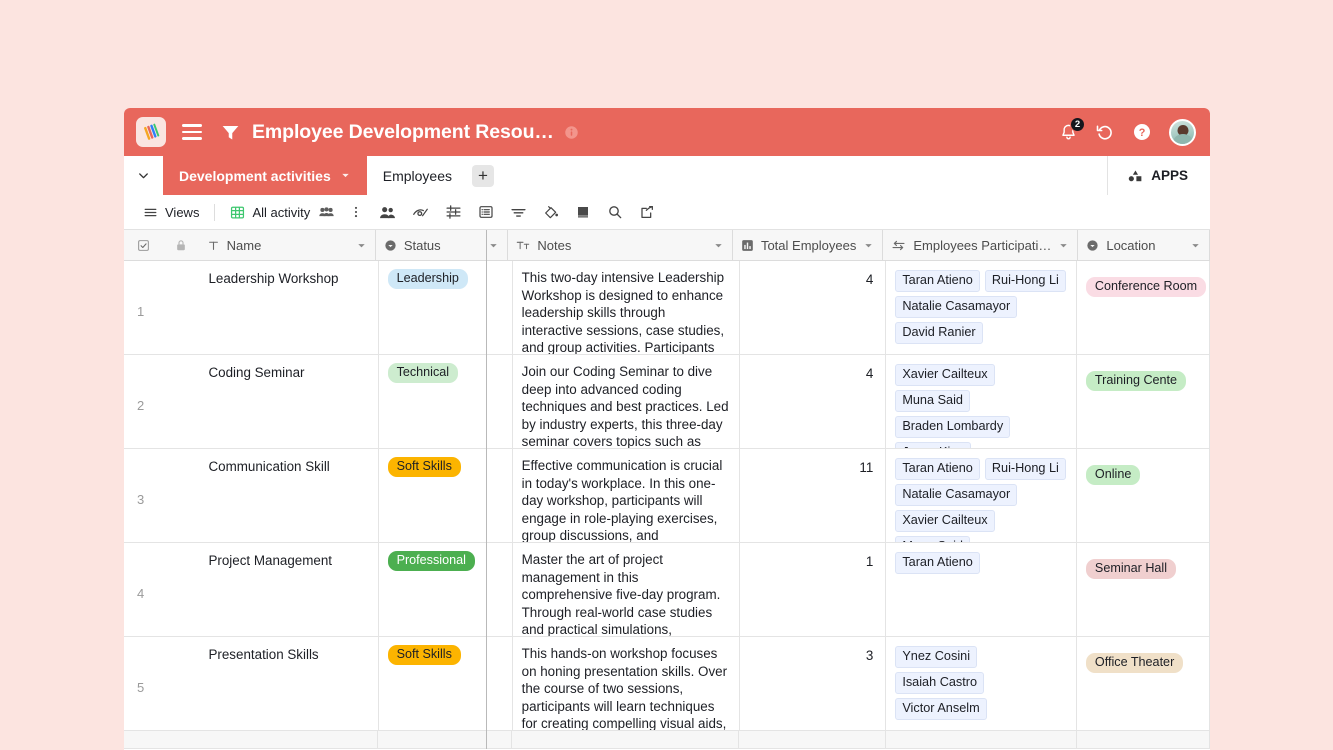  Describe the element at coordinates (289, 307) in the screenshot. I see `cell-name: Leadership Workshop` at that location.